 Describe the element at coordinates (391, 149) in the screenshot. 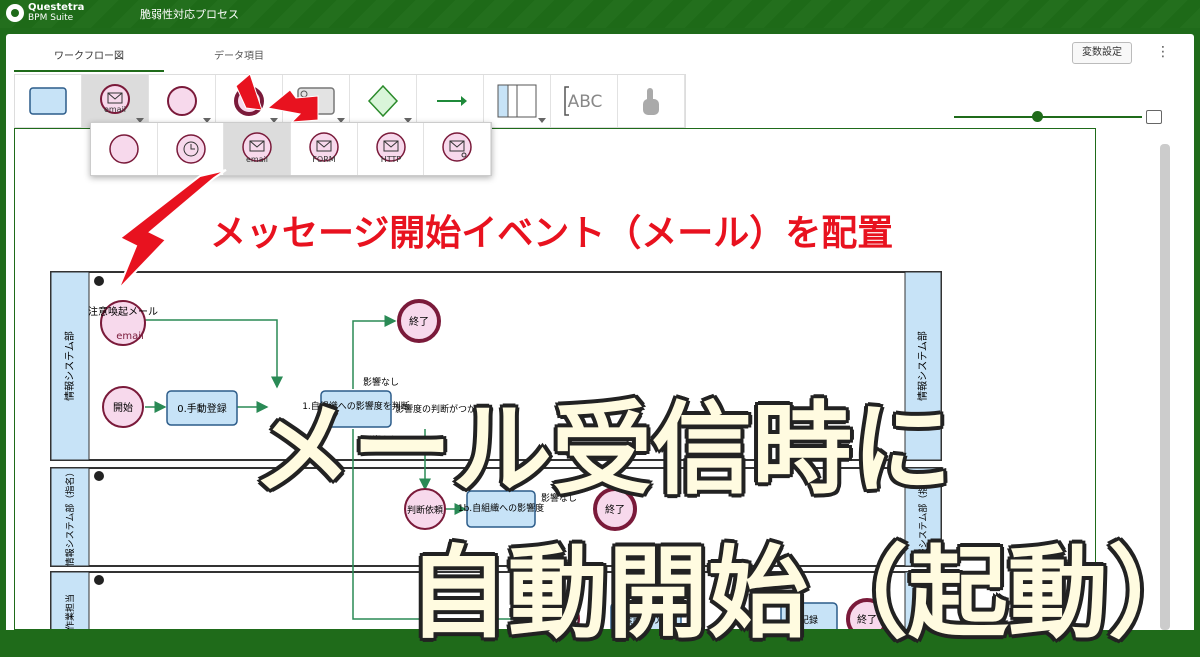

I see `subpalette-http-start: HTTP` at that location.